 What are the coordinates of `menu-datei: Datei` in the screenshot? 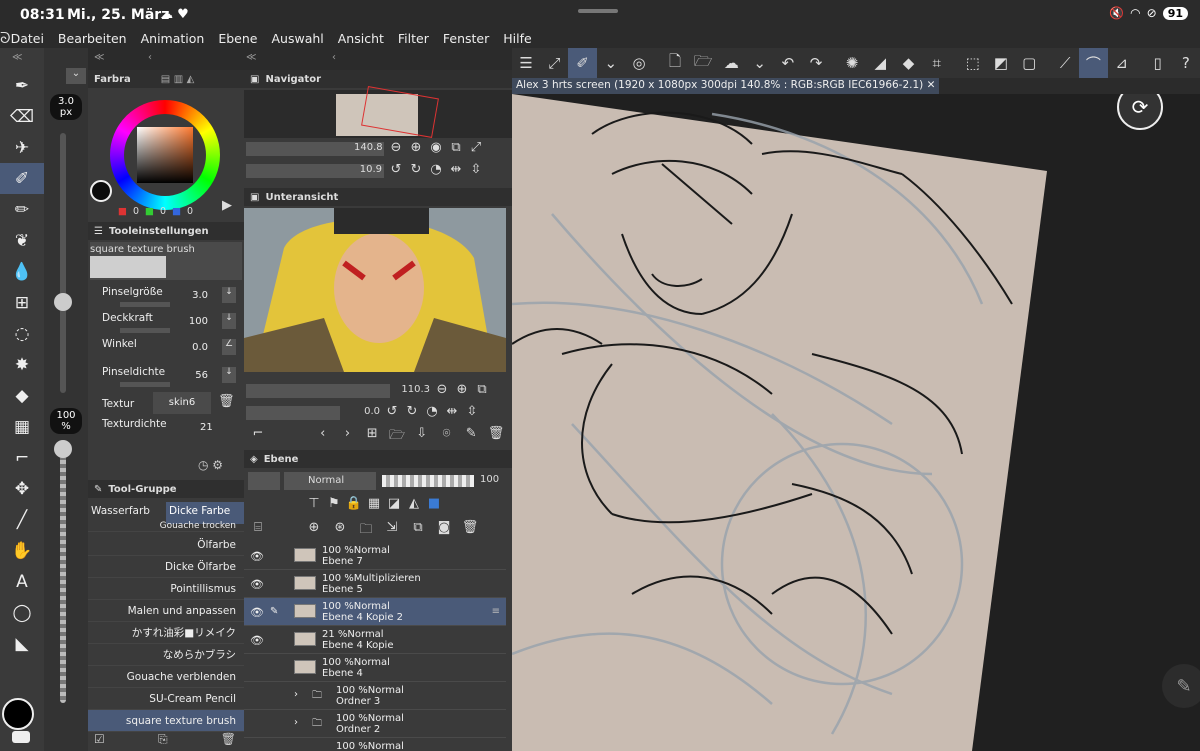 It's located at (27, 38).